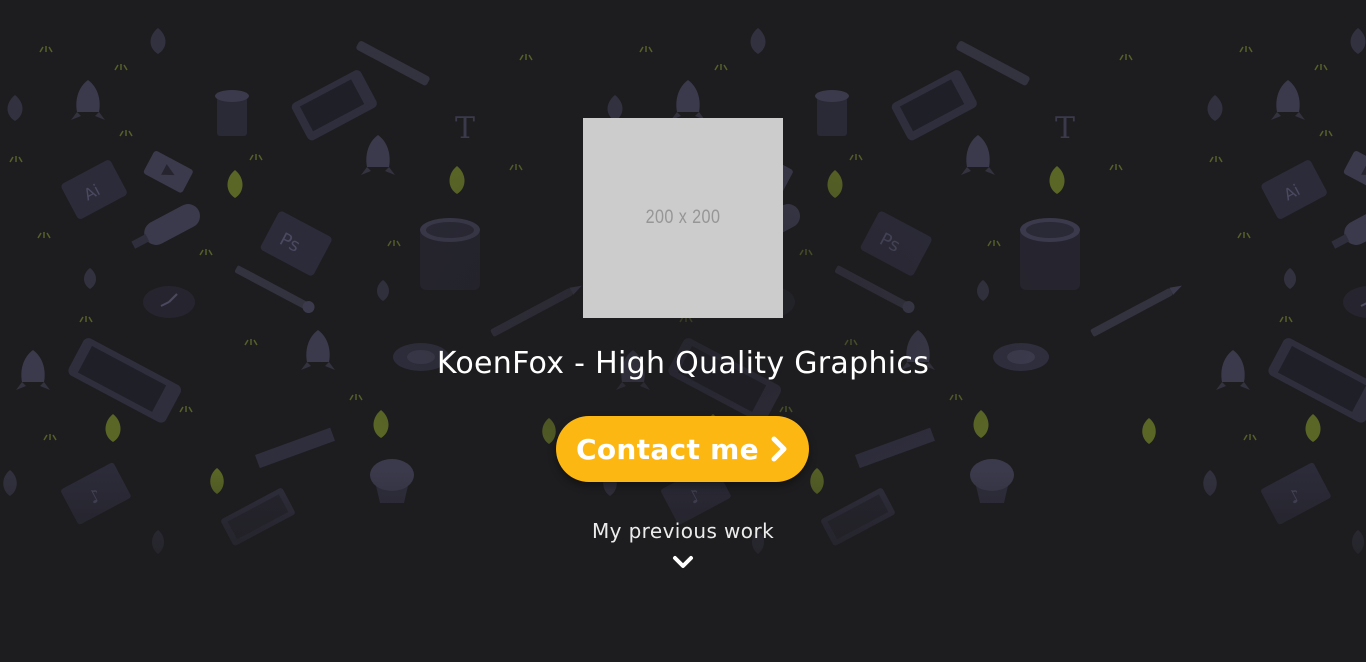 This screenshot has height=662, width=1366. I want to click on previous-work-link: My previous work, so click(683, 531).